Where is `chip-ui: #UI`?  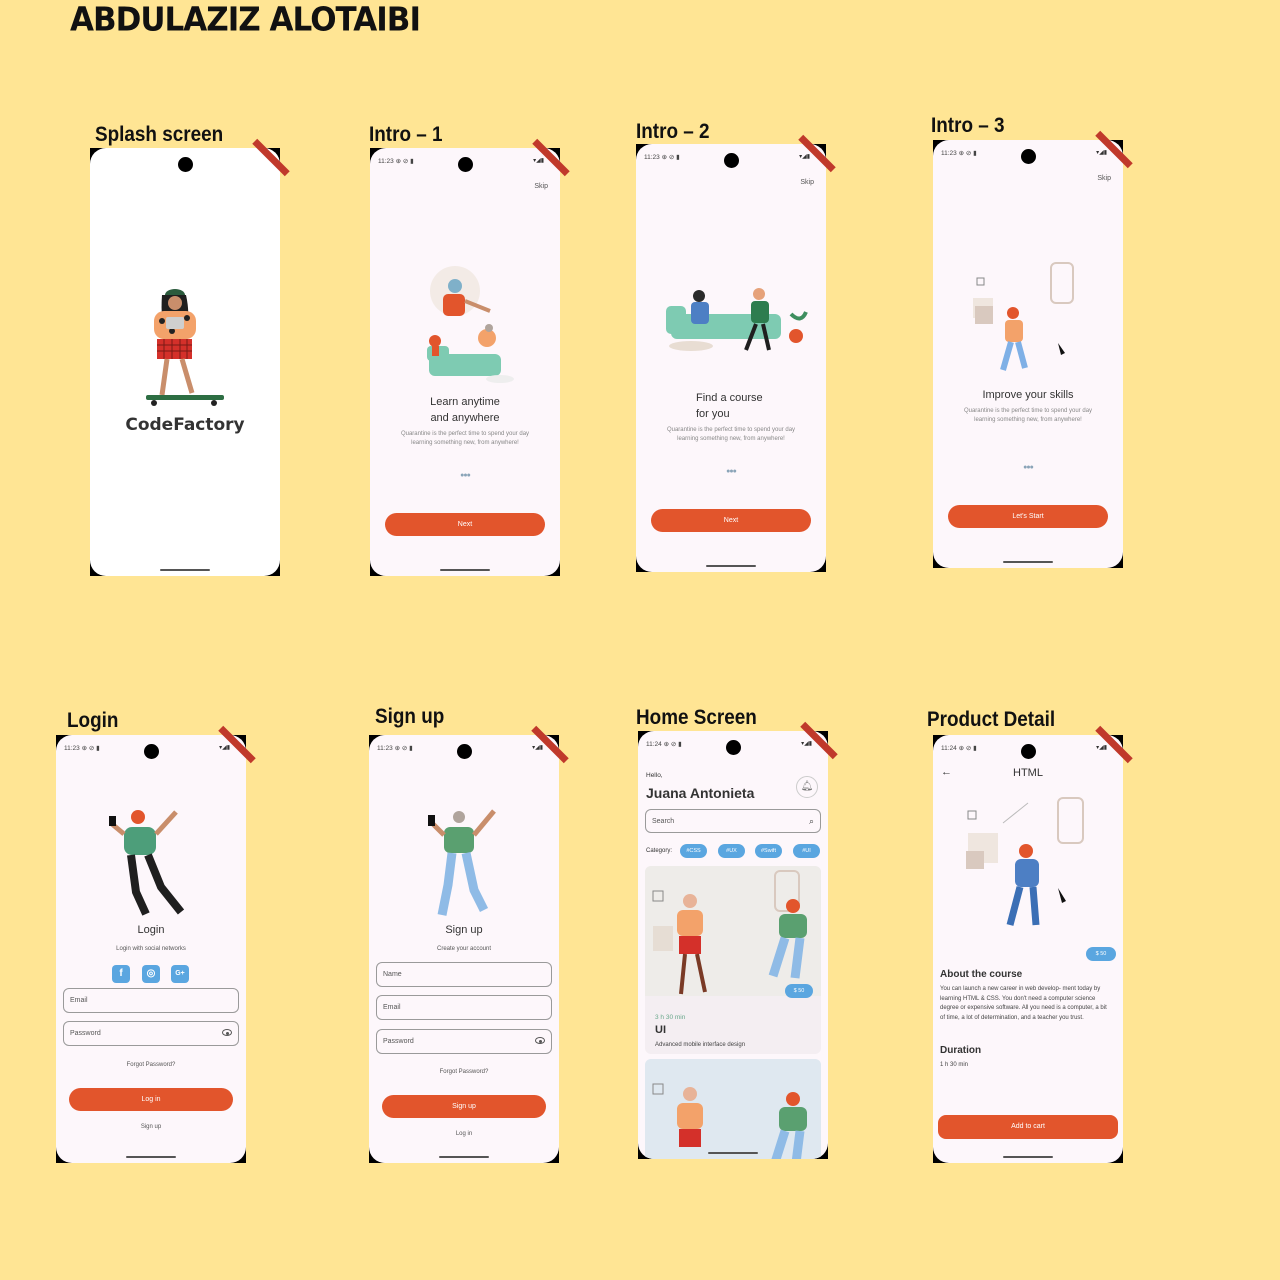
chip-ui: #UI is located at coordinates (806, 851).